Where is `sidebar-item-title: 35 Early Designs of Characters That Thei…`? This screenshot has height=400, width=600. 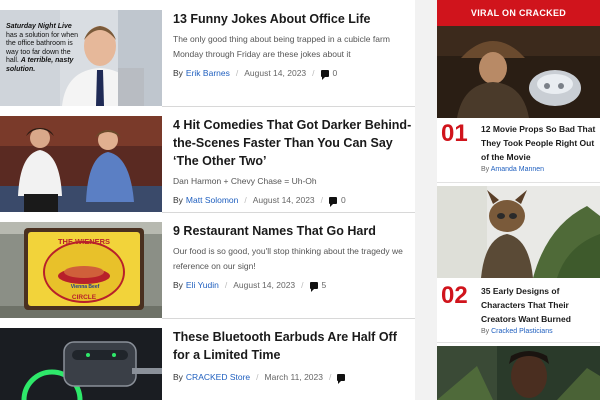
sidebar-item-title: 35 Early Designs of Characters That Thei… is located at coordinates (540, 305).